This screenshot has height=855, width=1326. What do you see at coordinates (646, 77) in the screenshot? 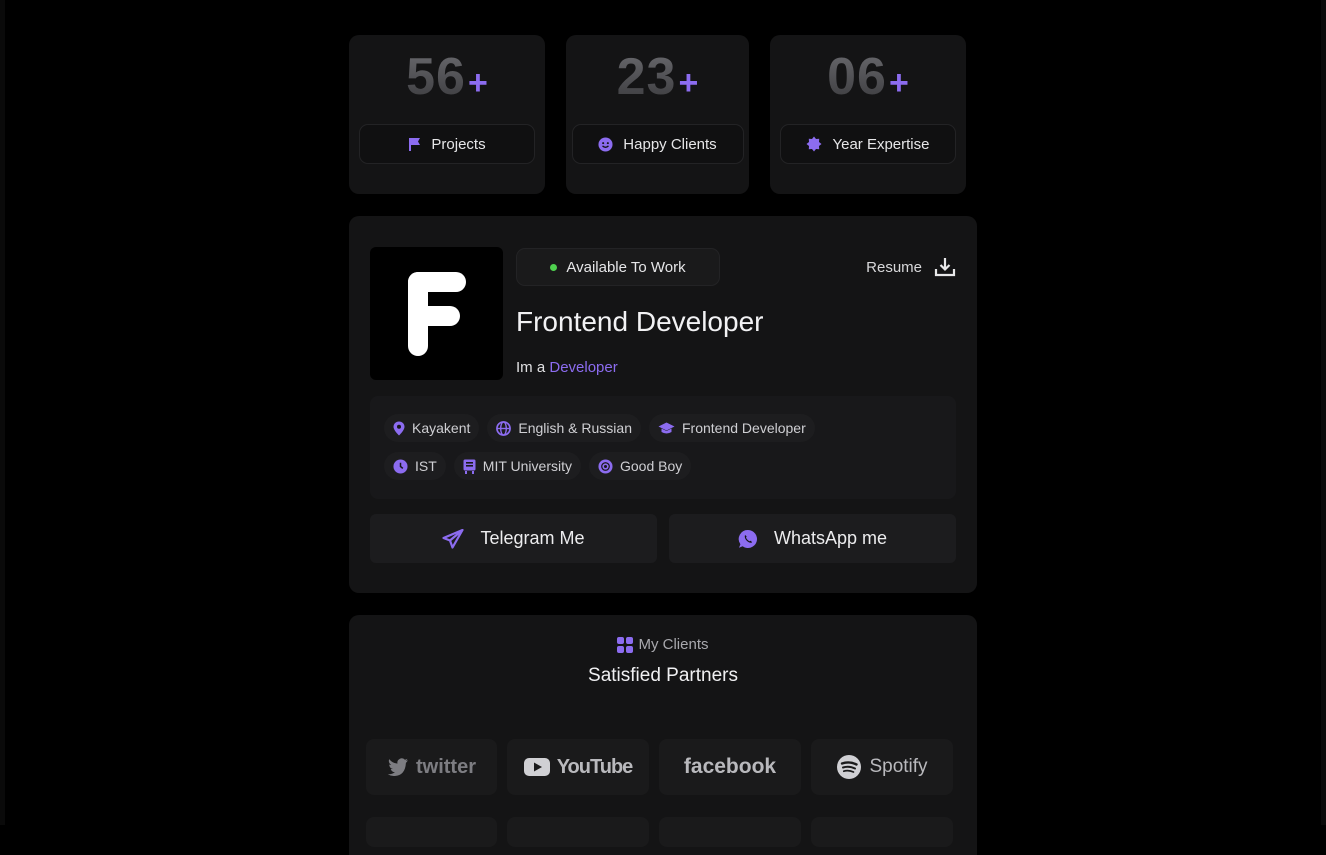
I see `stat-value: 23` at bounding box center [646, 77].